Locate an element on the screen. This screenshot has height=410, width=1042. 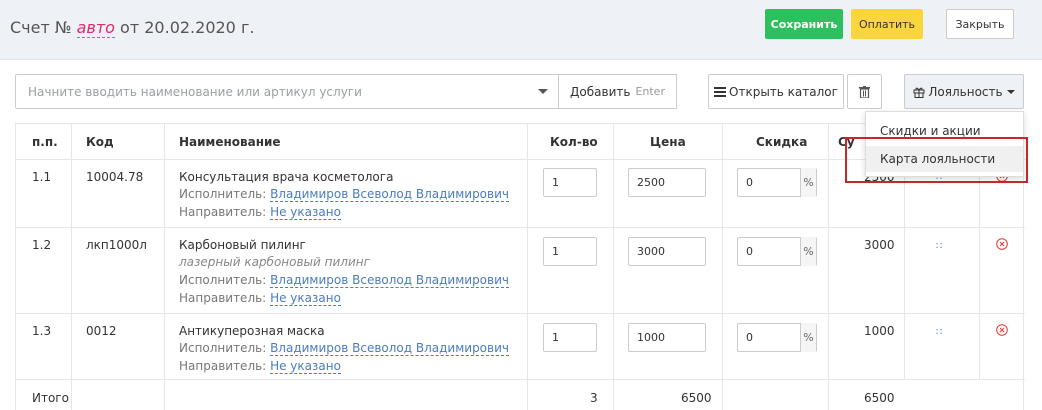
row-num: 1.1 is located at coordinates (42, 177).